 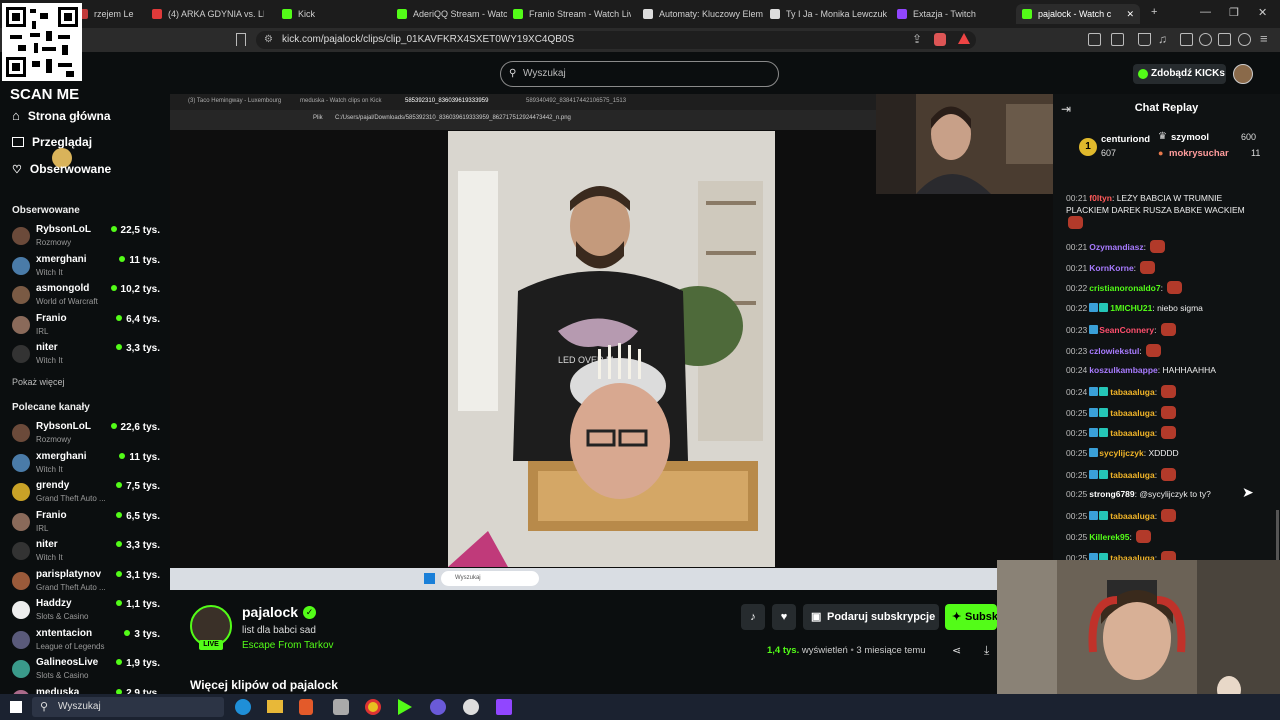 I want to click on bookmark-icon, so click(x=241, y=39).